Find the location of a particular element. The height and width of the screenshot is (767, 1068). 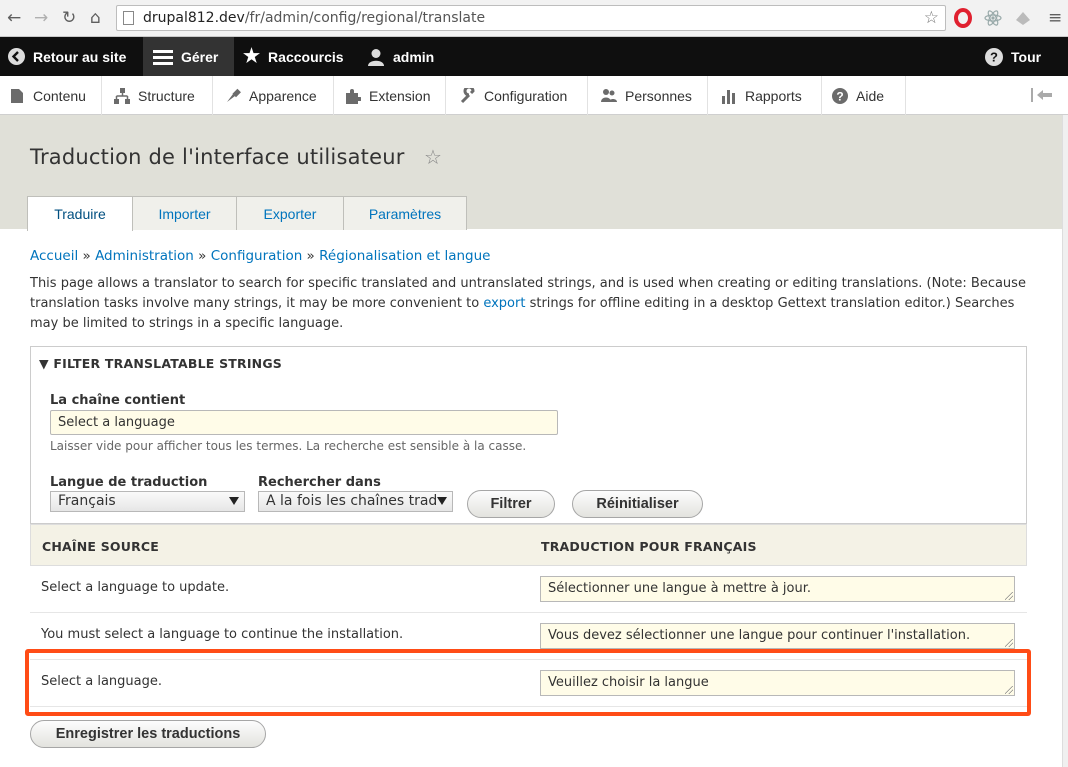

tab-translate: Traduire is located at coordinates (80, 213).